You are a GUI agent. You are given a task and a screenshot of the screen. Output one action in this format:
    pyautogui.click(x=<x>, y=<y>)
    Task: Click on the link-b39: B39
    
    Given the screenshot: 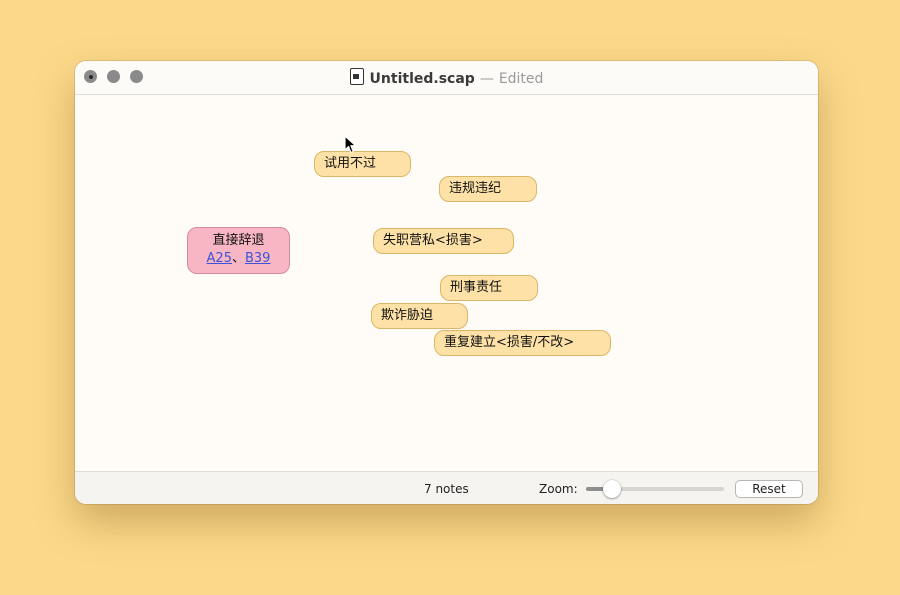 What is the action you would take?
    pyautogui.click(x=257, y=258)
    